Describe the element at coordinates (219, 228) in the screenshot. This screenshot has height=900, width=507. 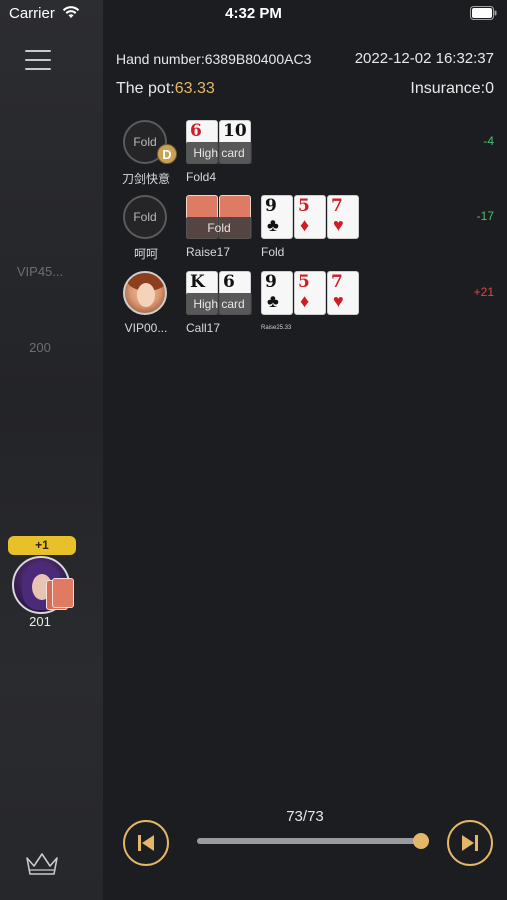
I see `hand-rank-label: Fold` at that location.